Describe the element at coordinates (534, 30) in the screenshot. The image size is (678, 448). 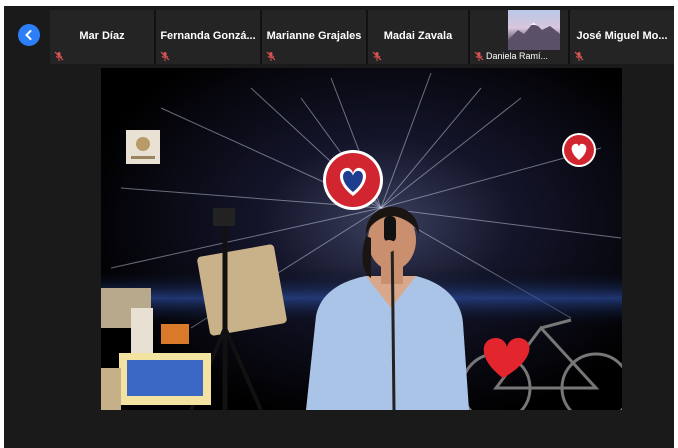
I see `participant-video-thumbnail` at that location.